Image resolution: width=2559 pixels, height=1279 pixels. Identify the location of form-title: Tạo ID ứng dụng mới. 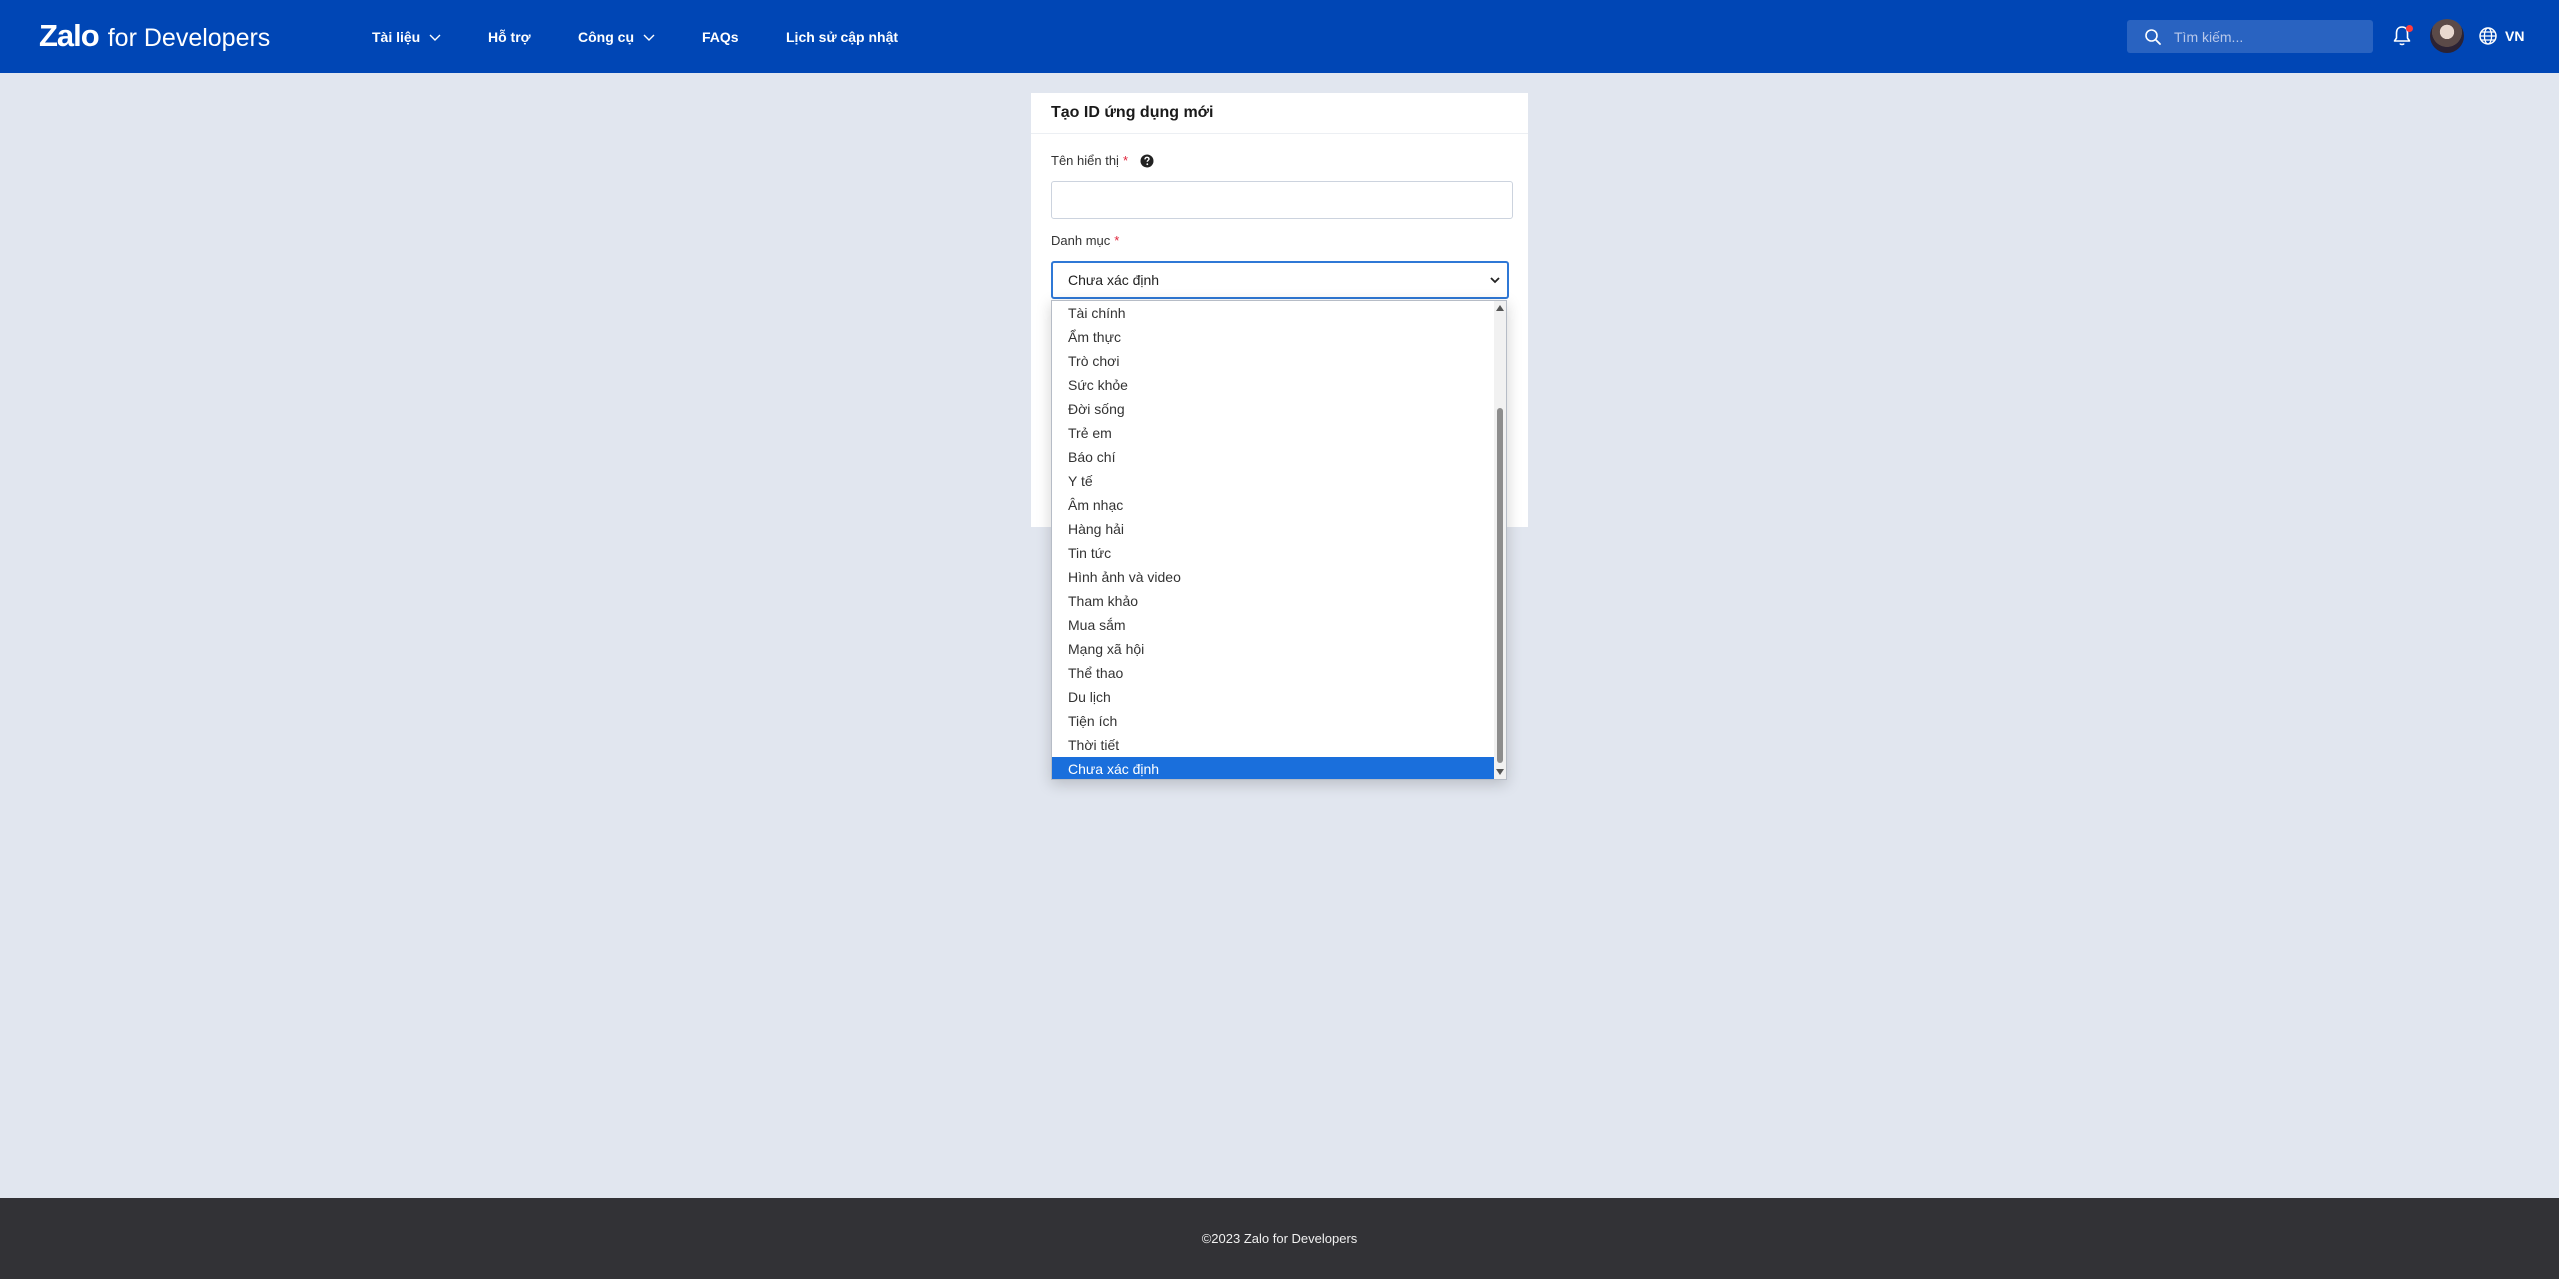
(1279, 113).